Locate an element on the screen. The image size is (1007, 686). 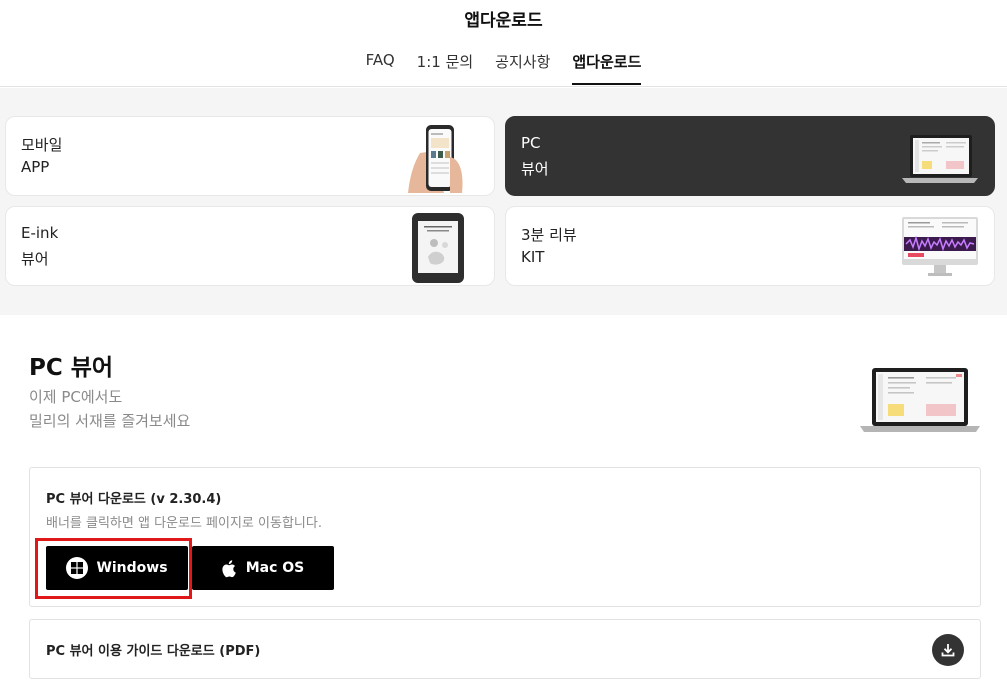
card-label-1: 모바일 is located at coordinates (42, 145).